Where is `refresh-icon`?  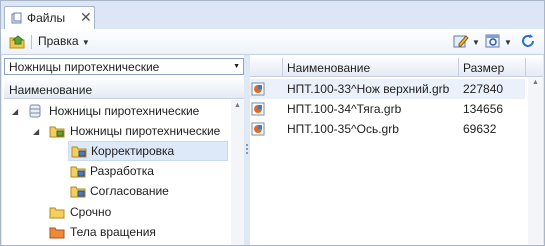 refresh-icon is located at coordinates (528, 40).